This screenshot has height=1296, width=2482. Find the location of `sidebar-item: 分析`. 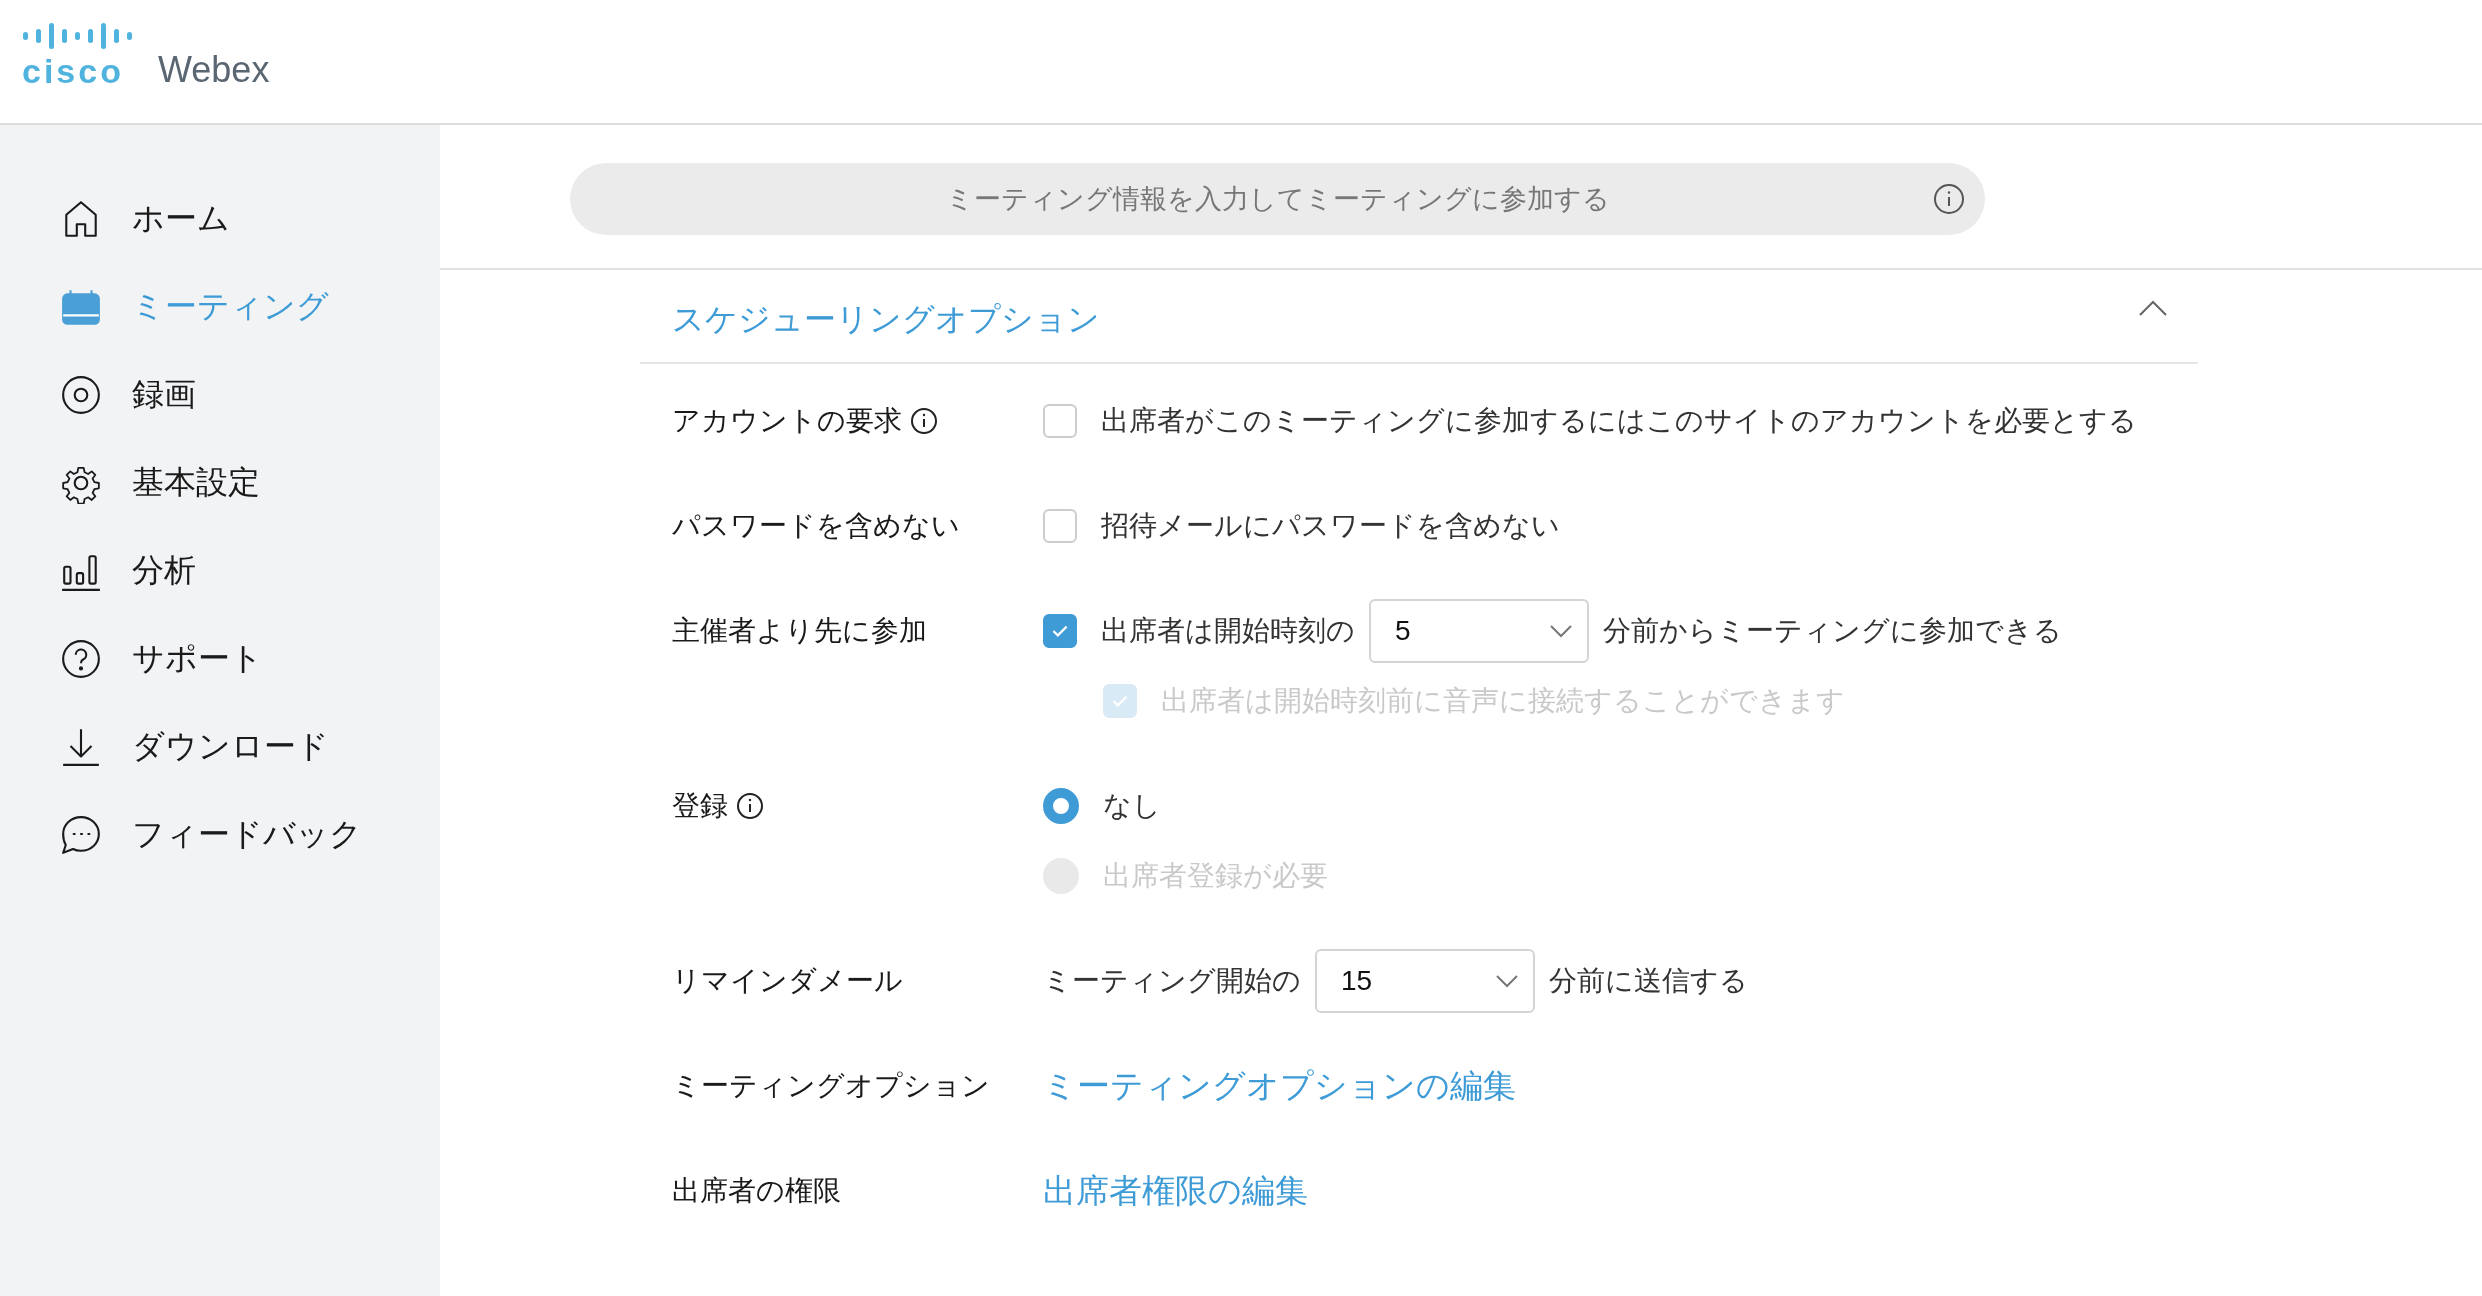

sidebar-item: 分析 is located at coordinates (220, 571).